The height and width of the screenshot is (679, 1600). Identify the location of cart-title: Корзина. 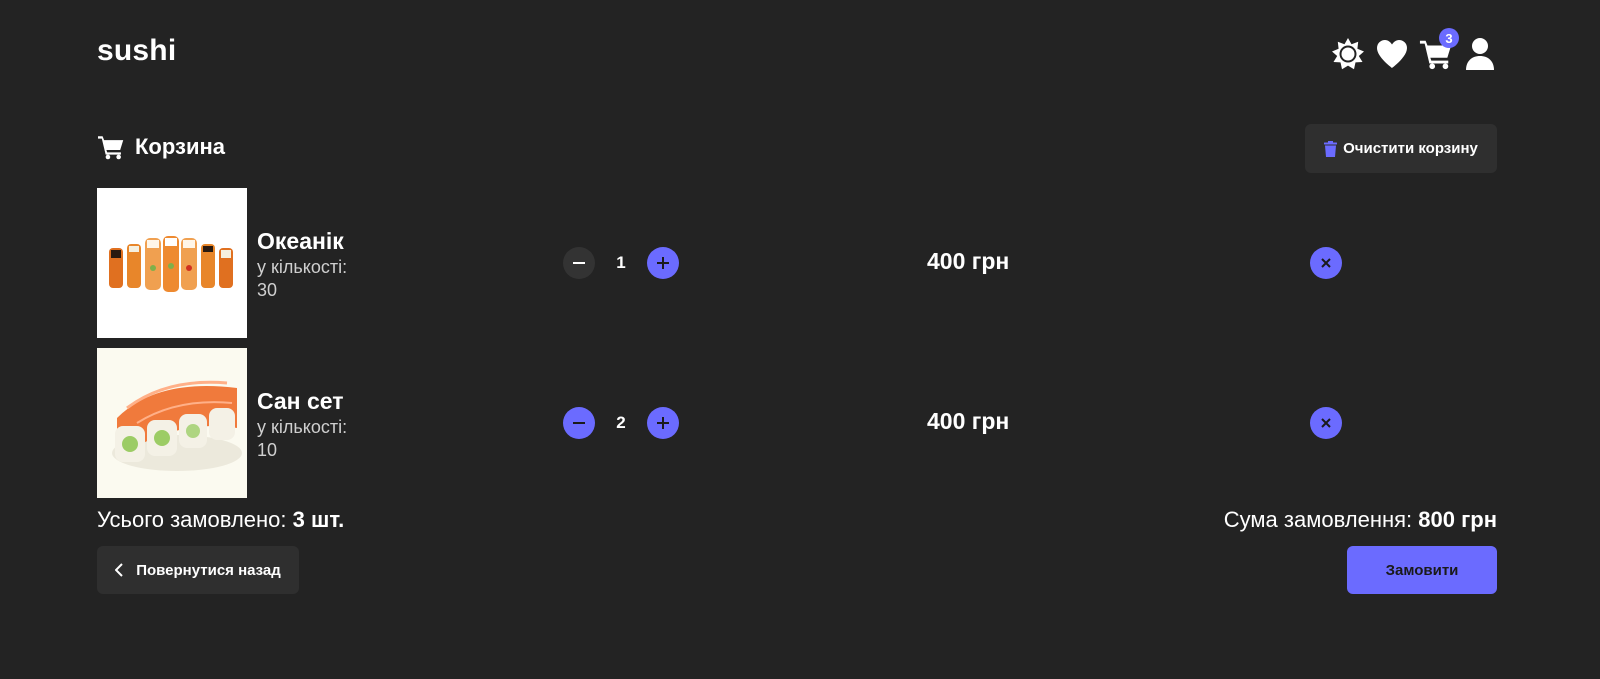
(161, 147).